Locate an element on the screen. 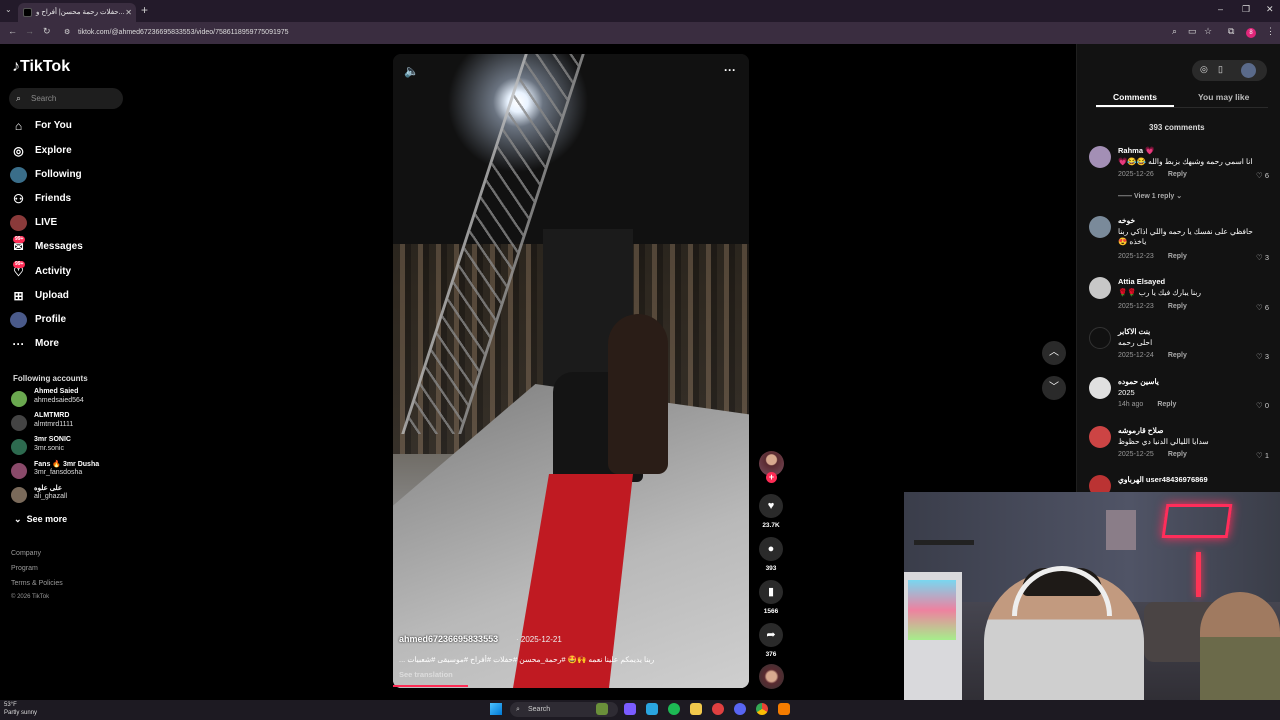 This screenshot has height=720, width=1280. following-account: ALMTMRD almtmrd1111 is located at coordinates (71, 422).